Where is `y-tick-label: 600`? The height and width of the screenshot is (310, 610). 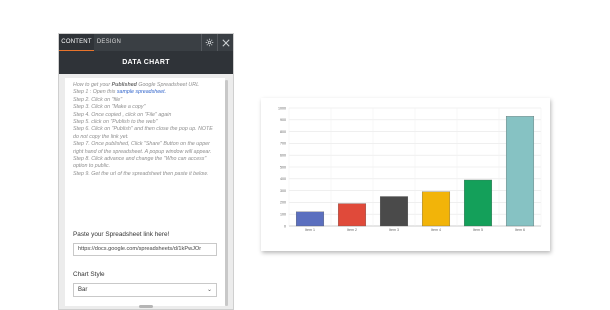 y-tick-label: 600 is located at coordinates (283, 156).